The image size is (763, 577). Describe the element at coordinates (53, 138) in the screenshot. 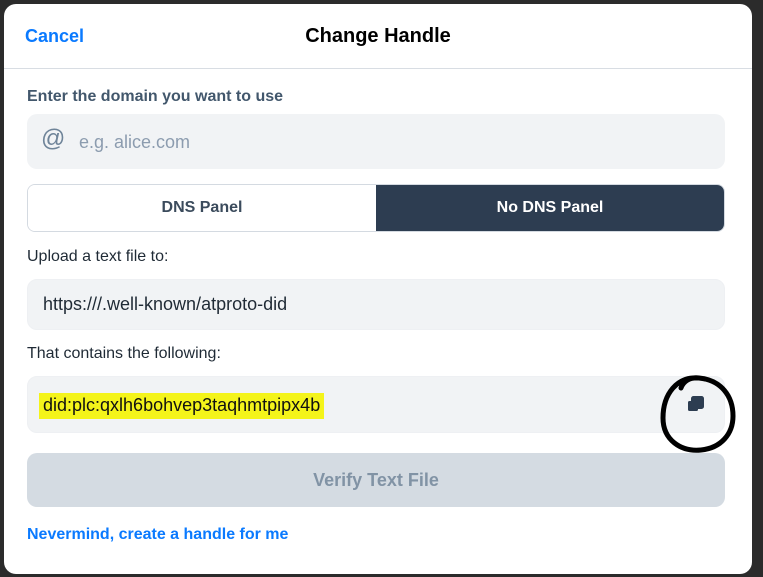

I see `at-icon: @` at that location.